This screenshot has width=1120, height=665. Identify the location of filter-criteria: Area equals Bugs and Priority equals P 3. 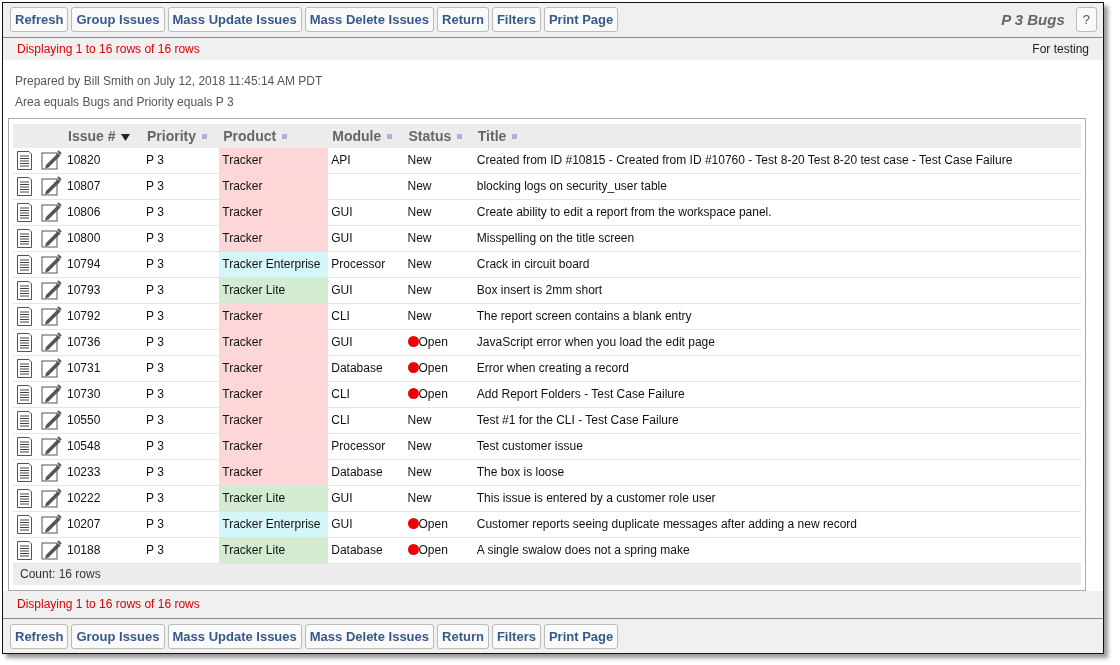
(125, 102).